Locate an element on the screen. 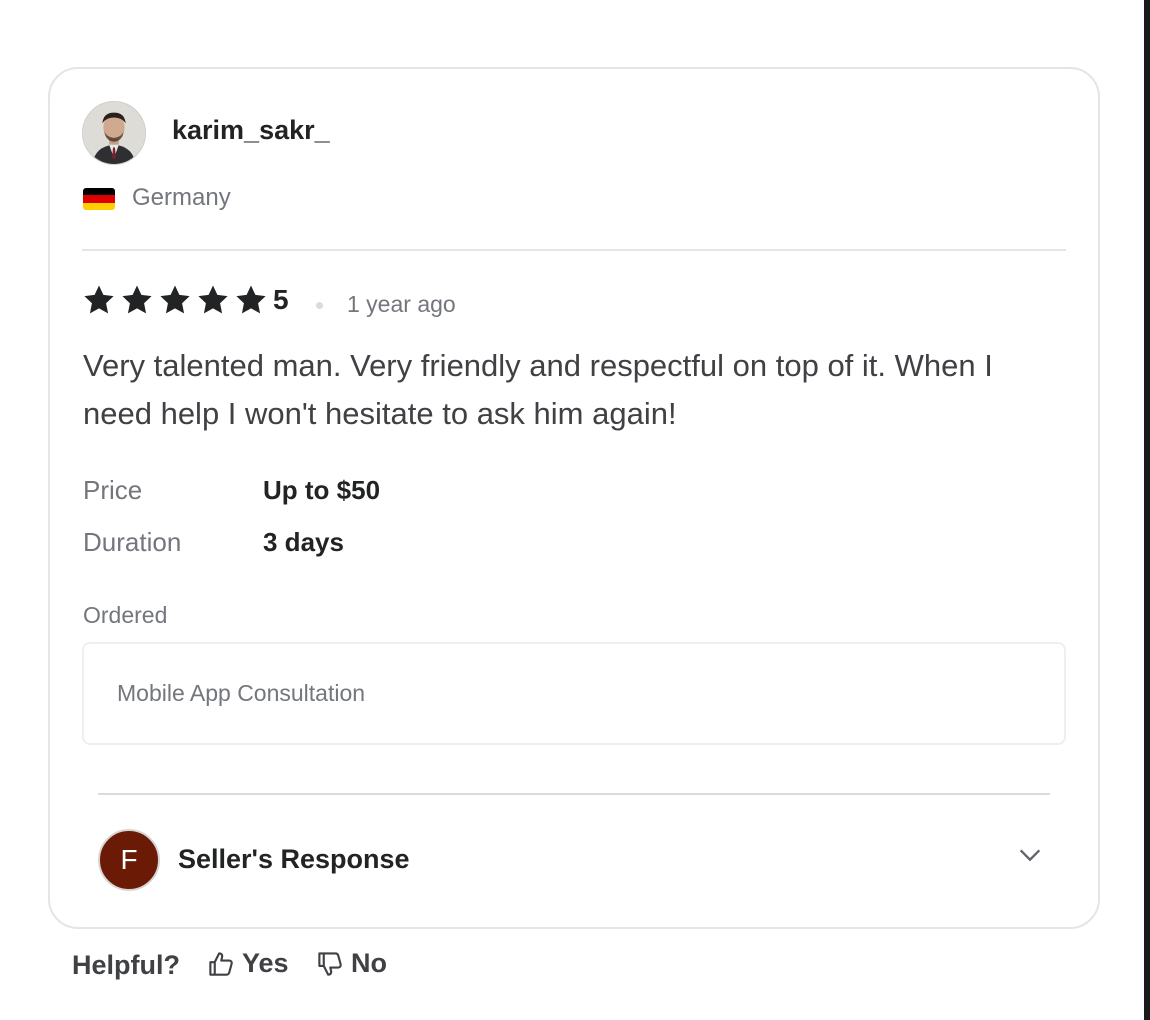 The image size is (1150, 1020). rating-value: 5 is located at coordinates (281, 299).